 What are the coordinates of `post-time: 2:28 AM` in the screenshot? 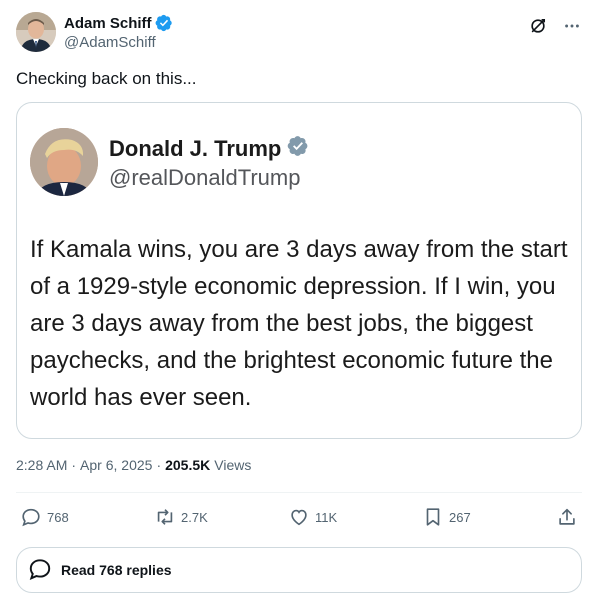 It's located at (41, 465).